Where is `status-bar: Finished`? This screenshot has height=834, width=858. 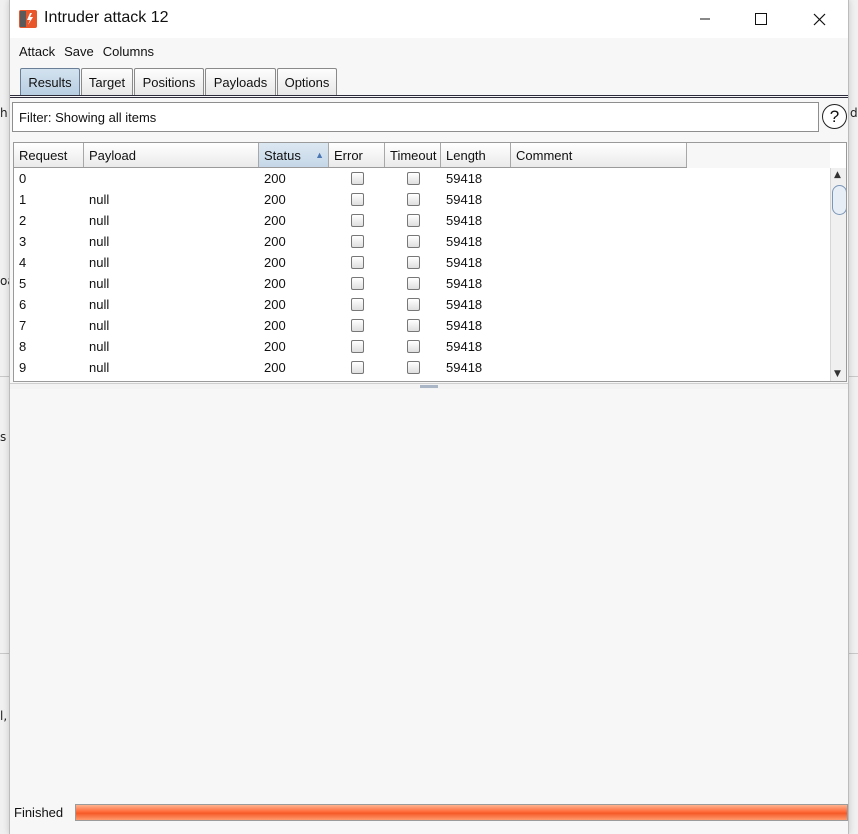
status-bar: Finished is located at coordinates (429, 813).